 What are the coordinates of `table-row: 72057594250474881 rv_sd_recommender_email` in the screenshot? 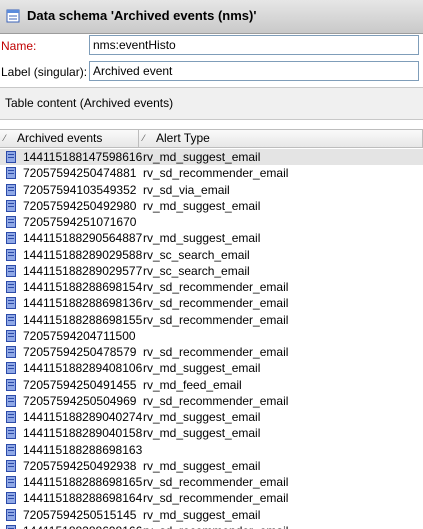 It's located at (211, 173).